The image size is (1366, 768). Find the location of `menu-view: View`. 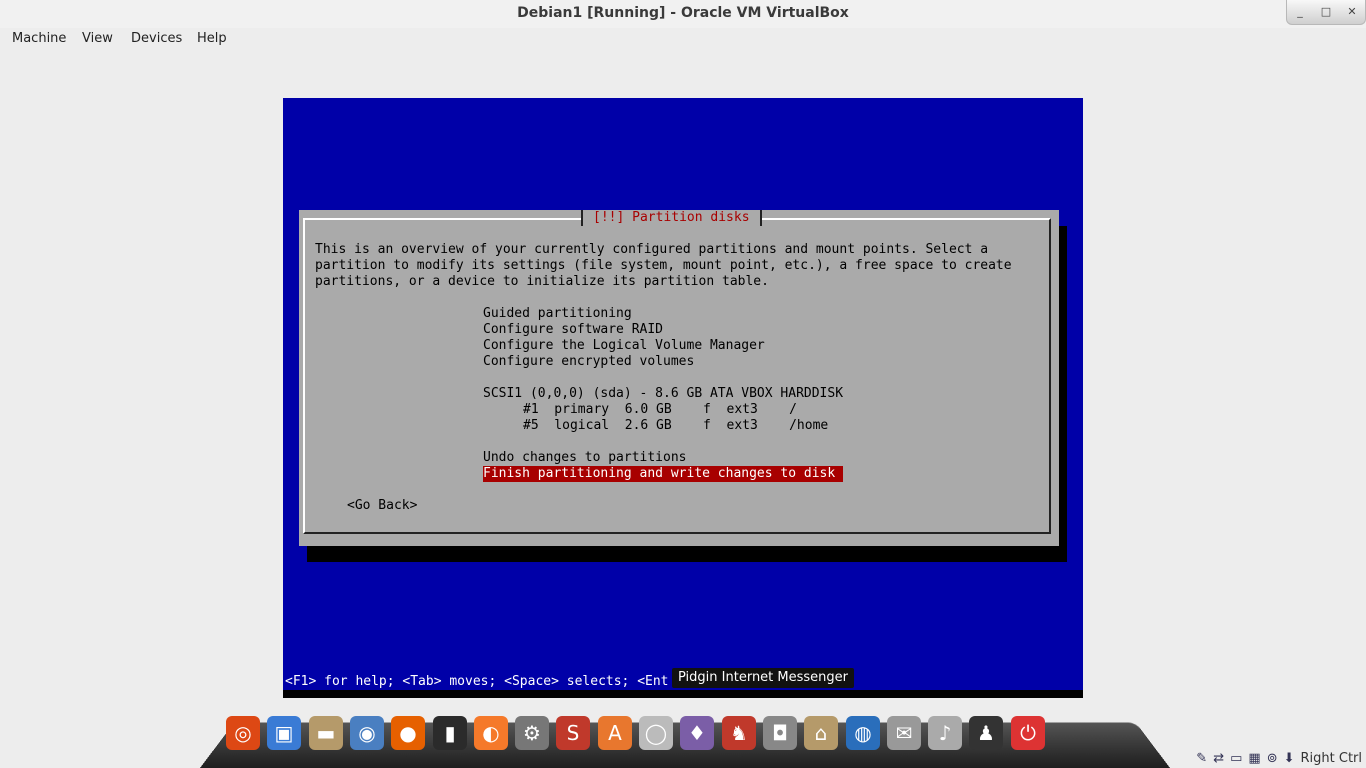

menu-view: View is located at coordinates (97, 38).